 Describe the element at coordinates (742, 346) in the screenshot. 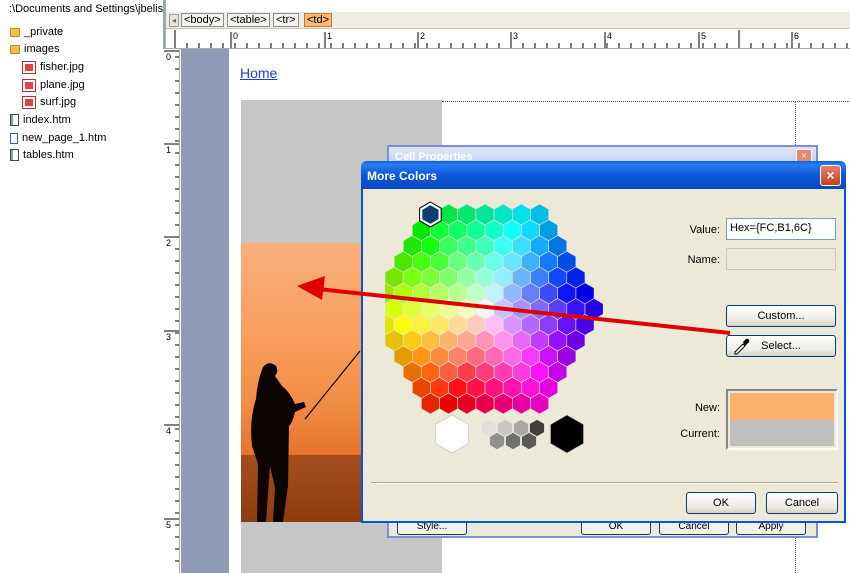

I see `eyedropper-icon` at that location.